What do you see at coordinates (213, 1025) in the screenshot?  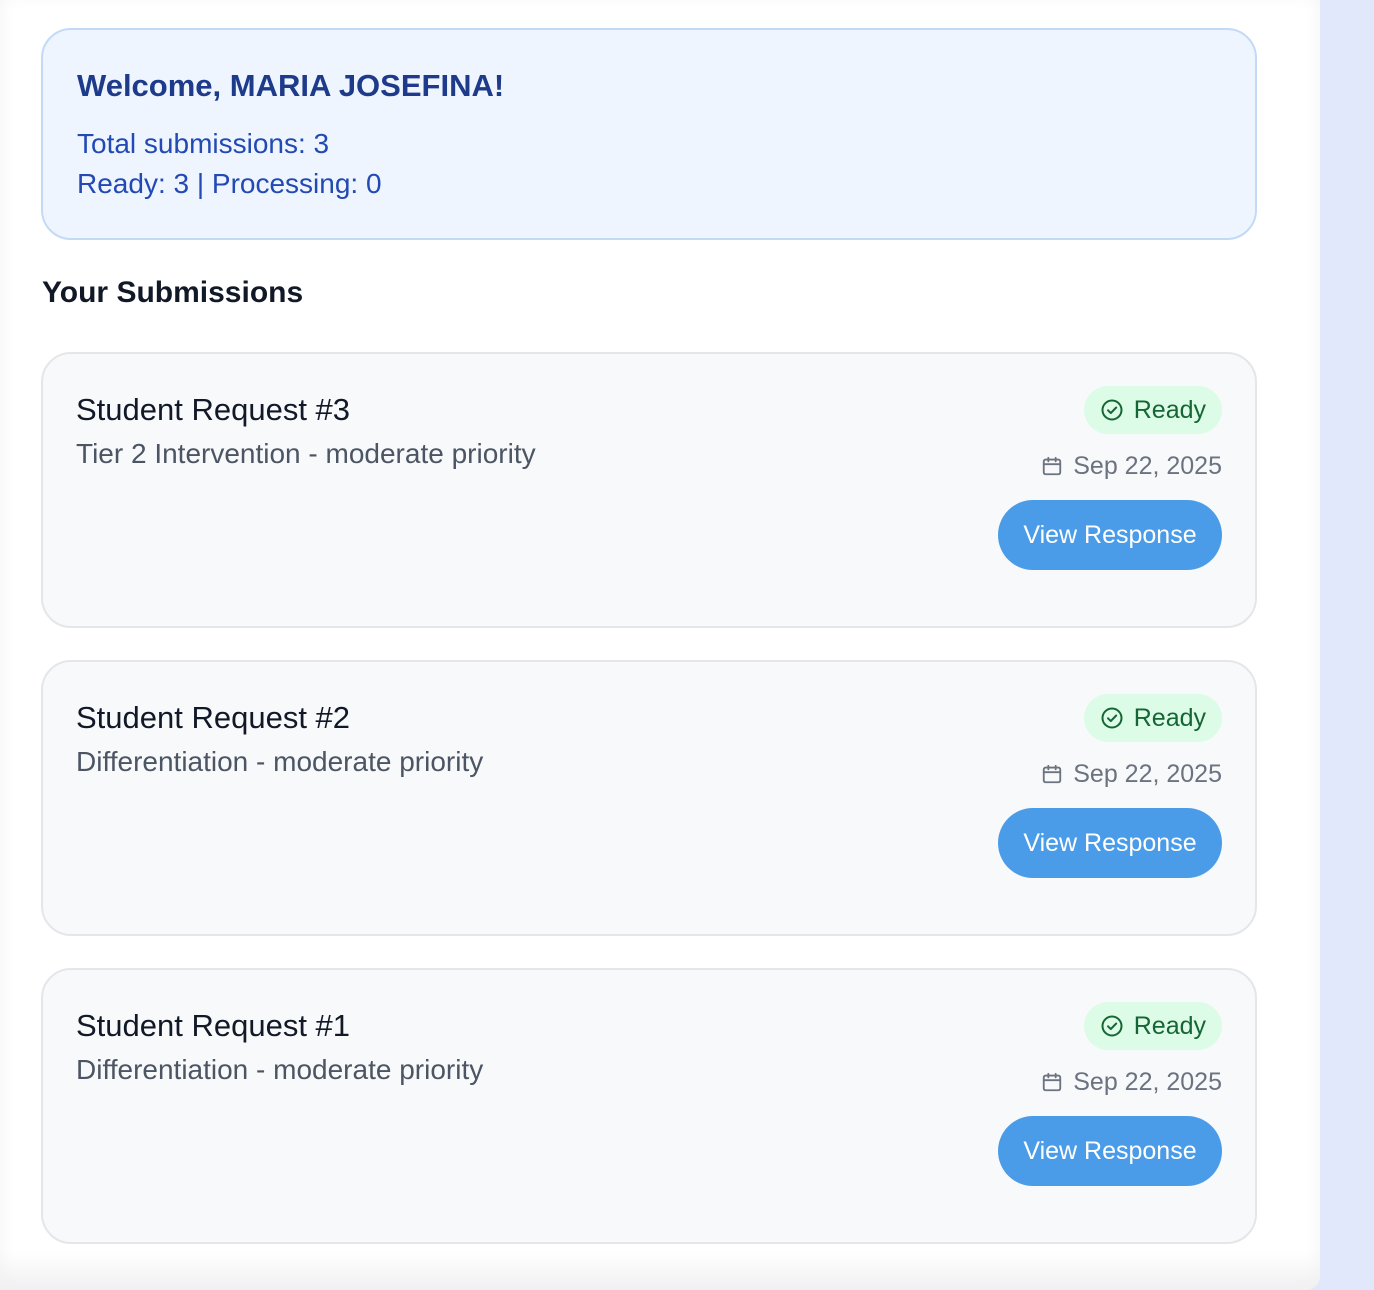 I see `submission-title: Student Request #1` at bounding box center [213, 1025].